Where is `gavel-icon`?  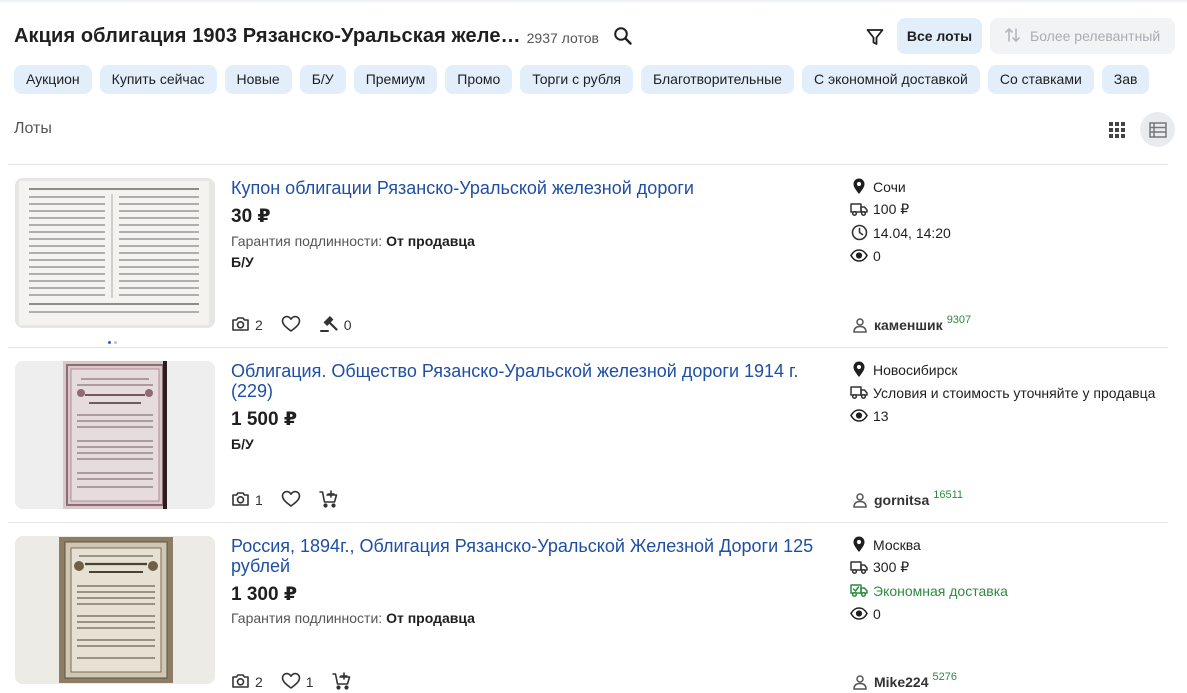 gavel-icon is located at coordinates (329, 325).